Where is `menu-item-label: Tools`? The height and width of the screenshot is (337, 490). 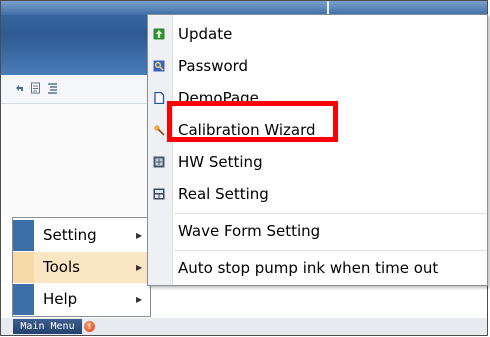 menu-item-label: Tools is located at coordinates (61, 267).